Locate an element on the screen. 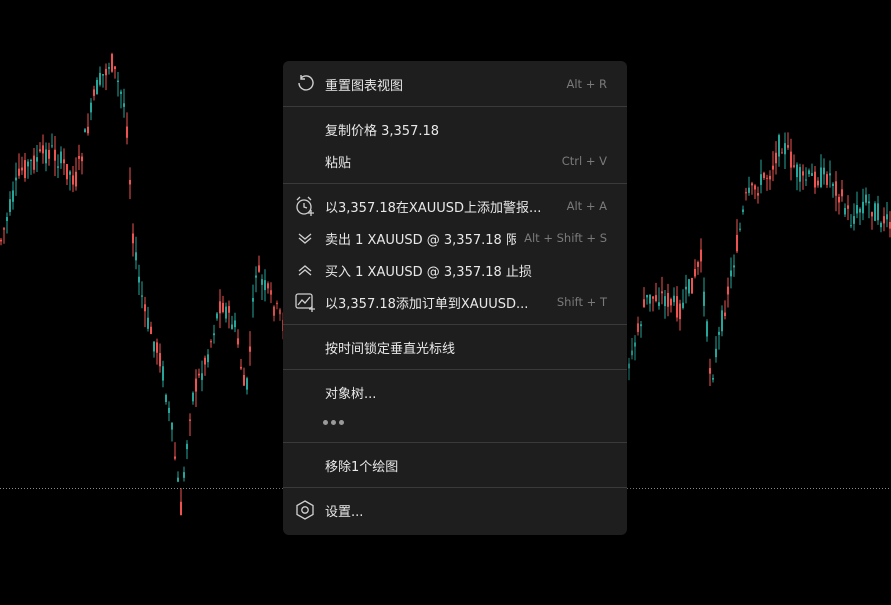 The image size is (891, 605). reset-chart-view-label: 重置图表视图 is located at coordinates (364, 86).